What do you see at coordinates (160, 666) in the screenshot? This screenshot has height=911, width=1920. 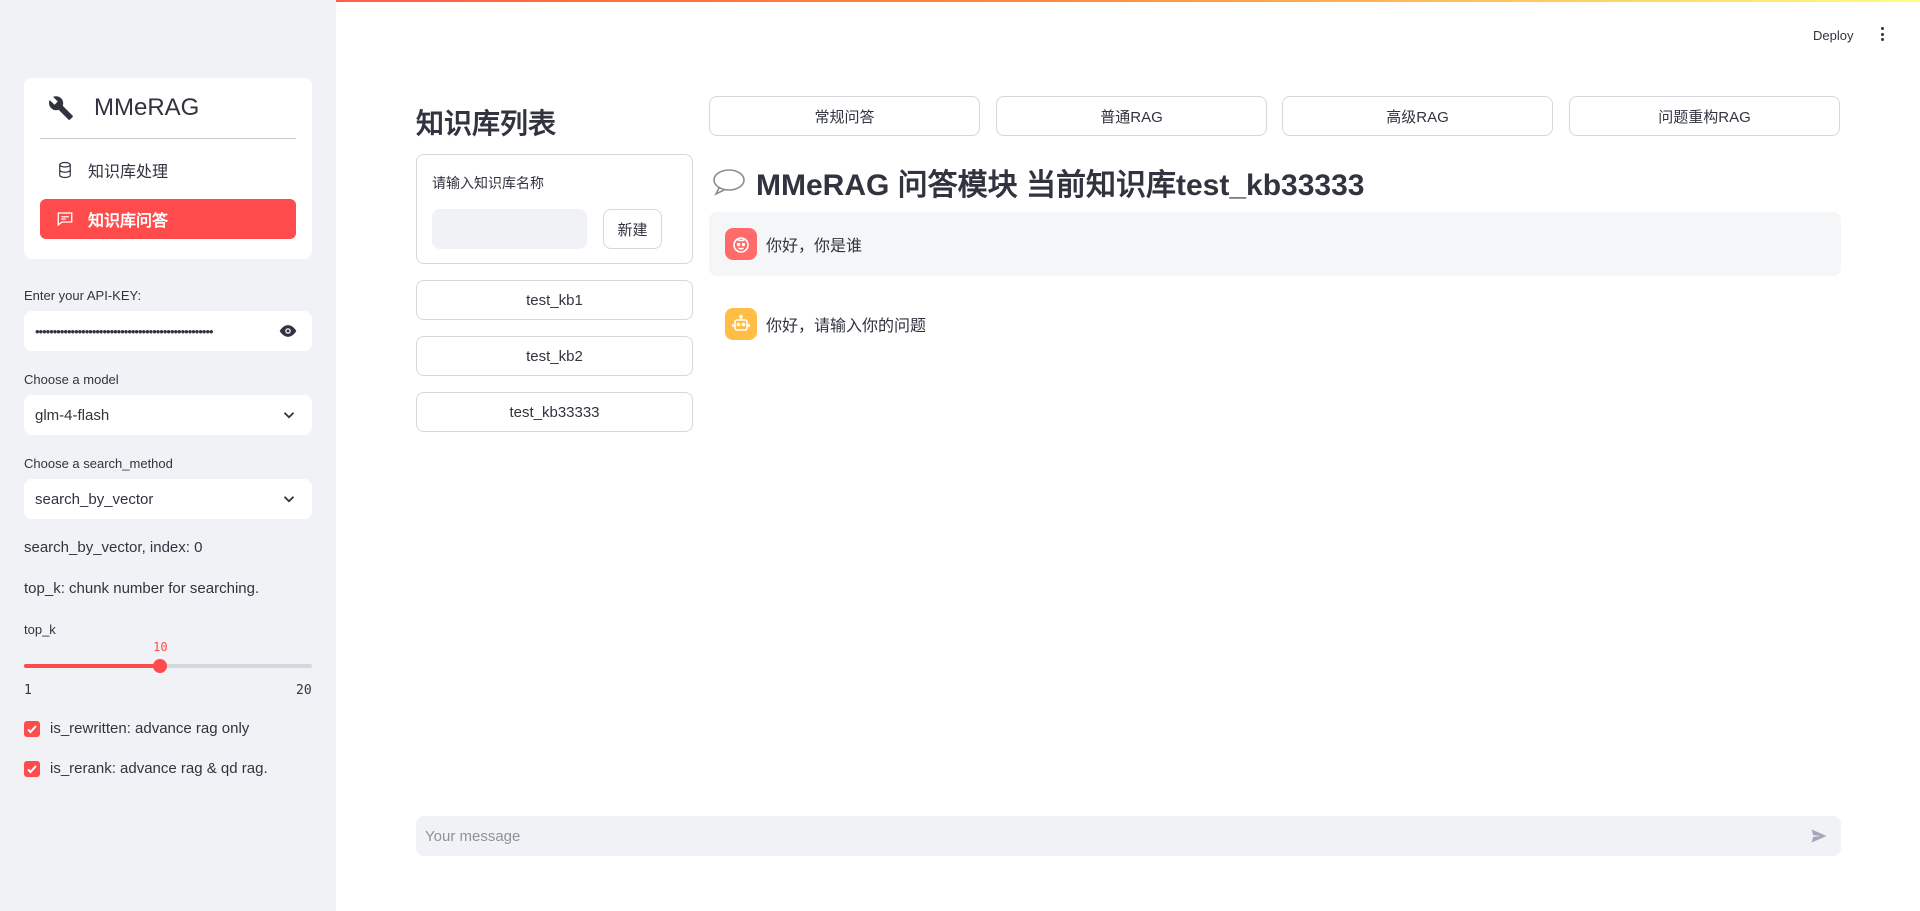 I see `slider-thumb` at bounding box center [160, 666].